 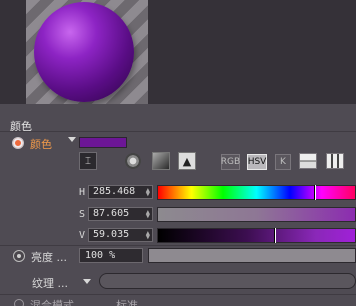 I want to click on value-slider, so click(x=256, y=235).